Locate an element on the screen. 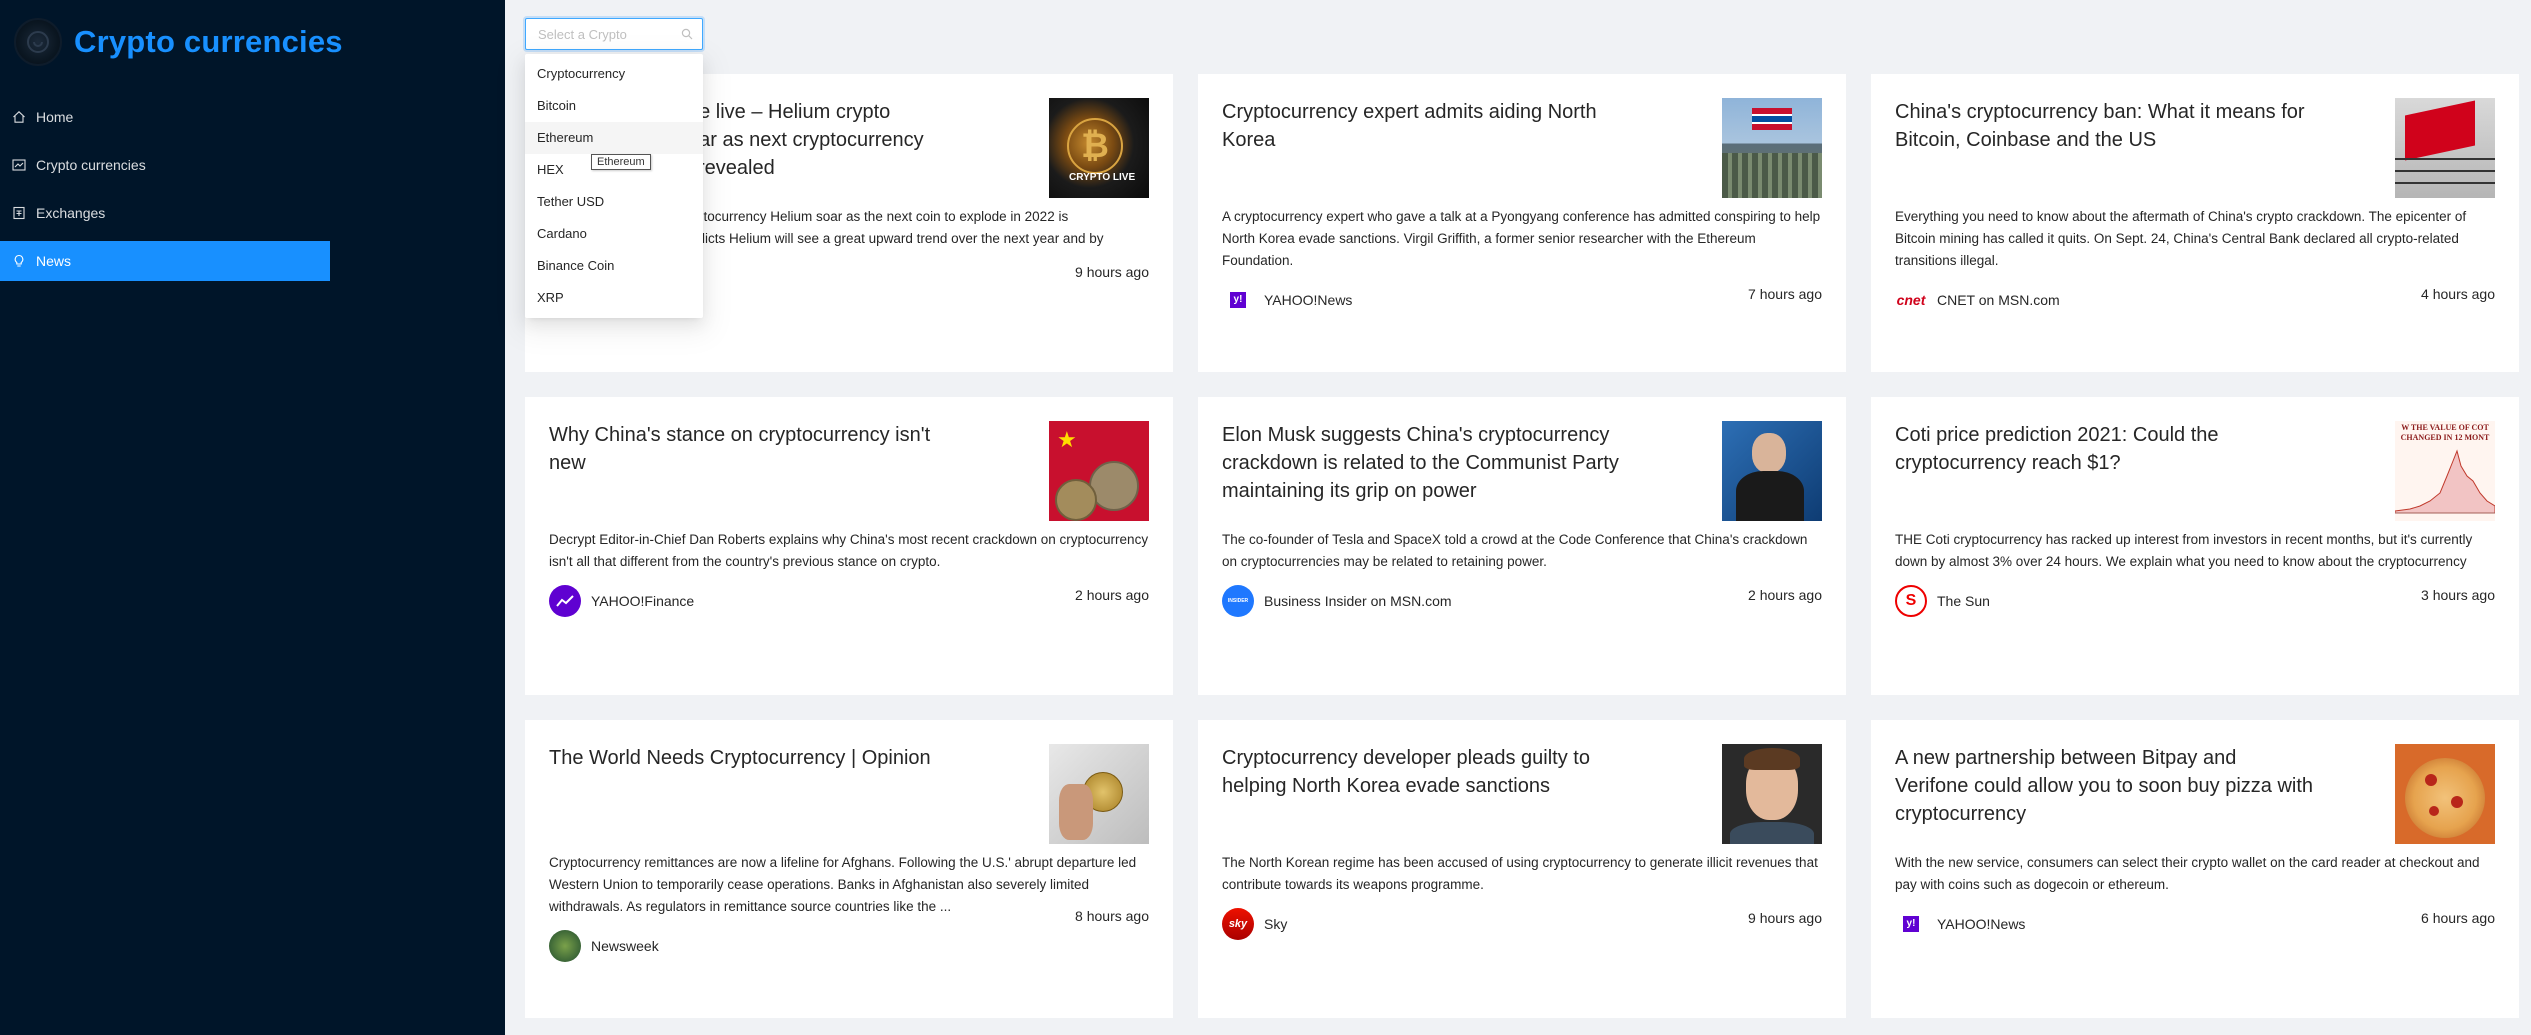 The width and height of the screenshot is (2531, 1035). news-time: 7 hours ago is located at coordinates (1785, 294).